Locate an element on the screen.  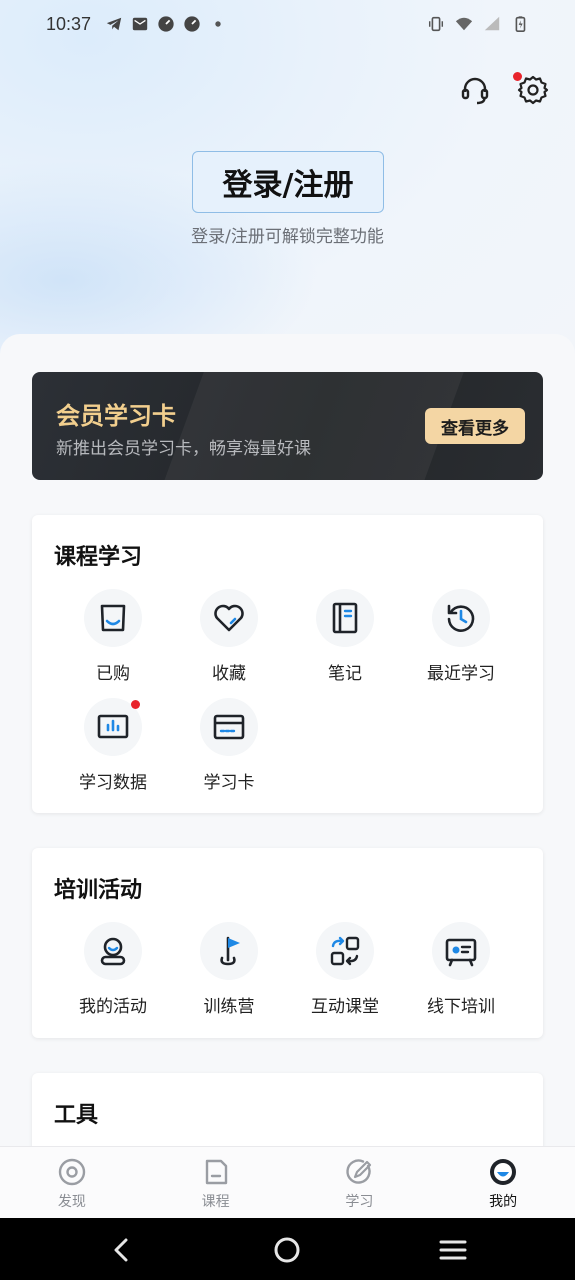
nav-label: 我的 is located at coordinates (503, 1202).